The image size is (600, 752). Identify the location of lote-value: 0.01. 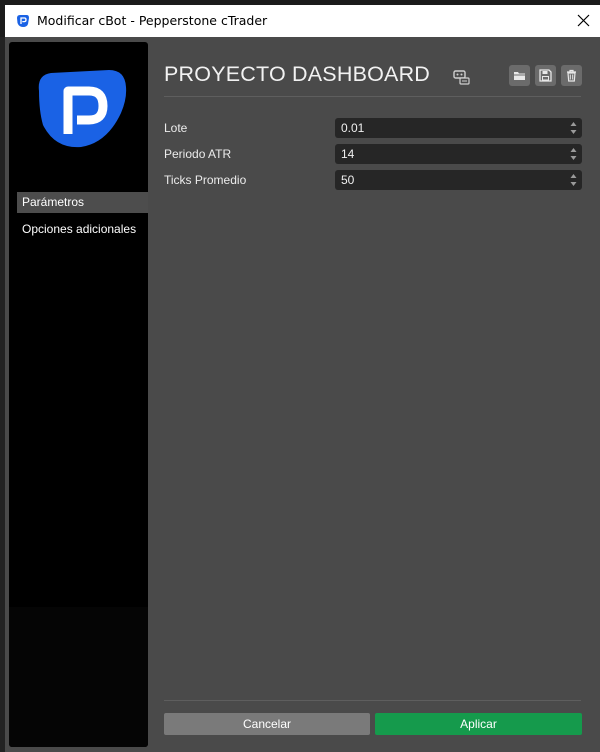
(353, 128).